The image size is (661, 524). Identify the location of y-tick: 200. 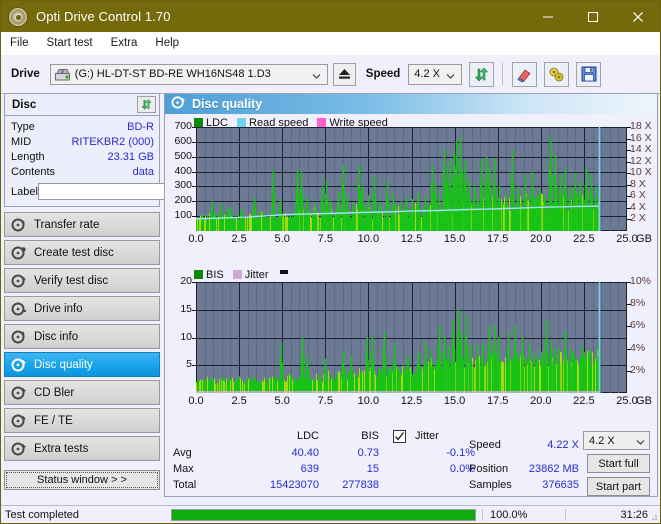
(183, 200).